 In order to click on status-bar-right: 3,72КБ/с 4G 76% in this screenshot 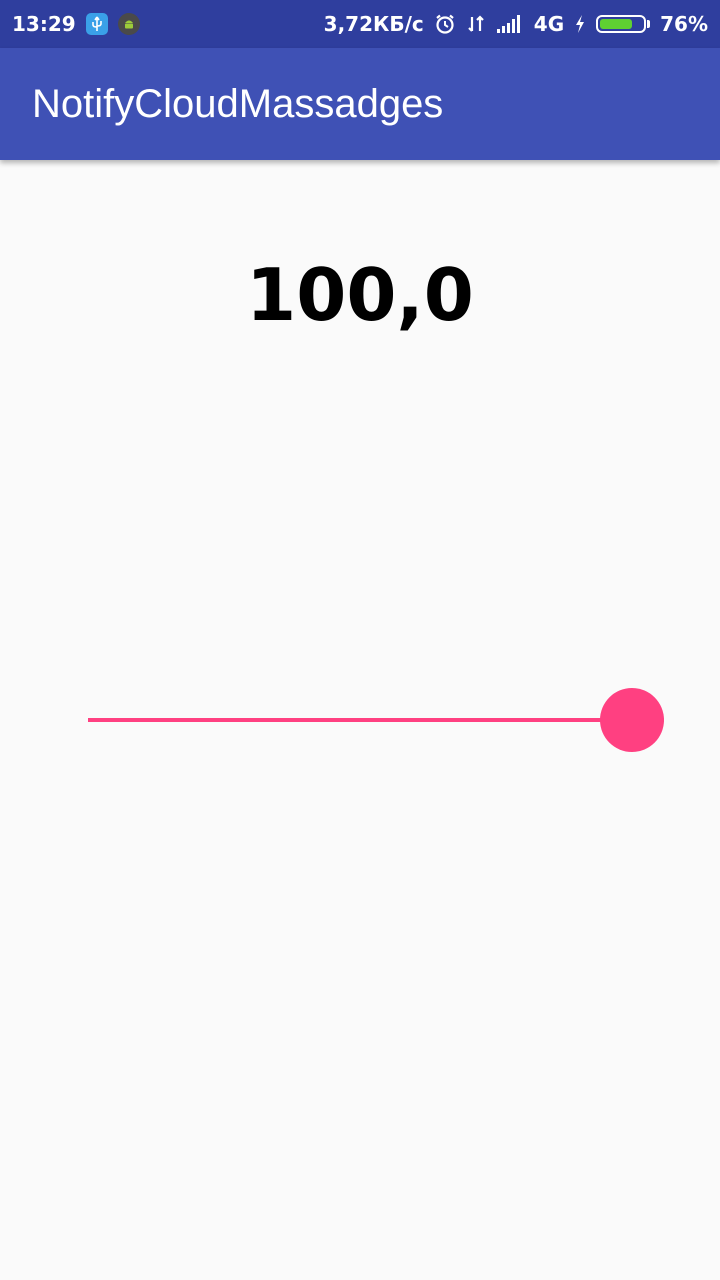, I will do `click(516, 24)`.